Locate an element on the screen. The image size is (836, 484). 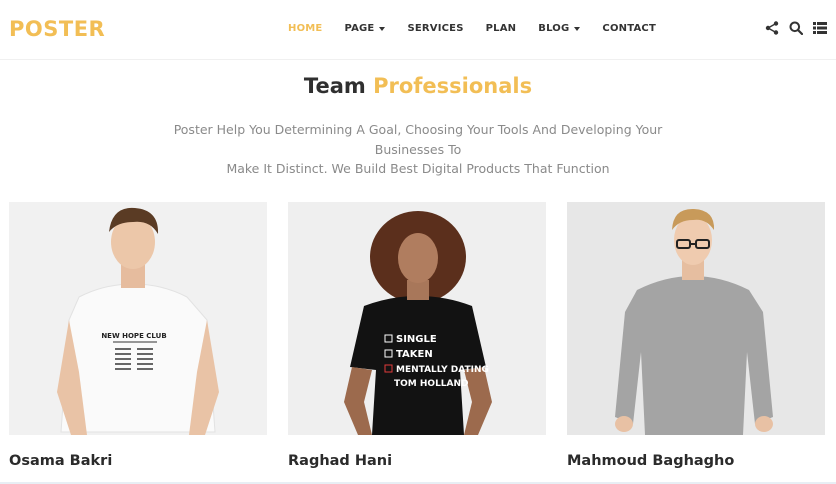
section-title: Team Professionals is located at coordinates (418, 86).